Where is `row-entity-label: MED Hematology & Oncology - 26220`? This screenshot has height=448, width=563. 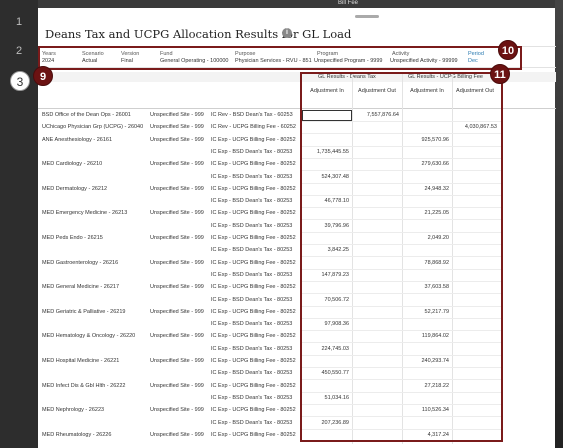 row-entity-label: MED Hematology & Oncology - 26220 is located at coordinates (89, 336).